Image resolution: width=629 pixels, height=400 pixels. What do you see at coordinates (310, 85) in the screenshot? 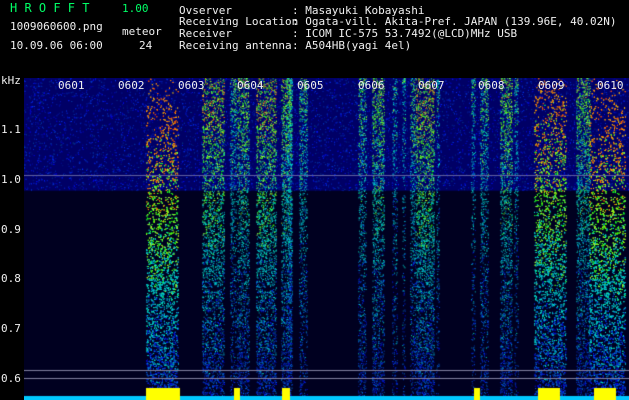
I see `time-label: 0605` at bounding box center [310, 85].